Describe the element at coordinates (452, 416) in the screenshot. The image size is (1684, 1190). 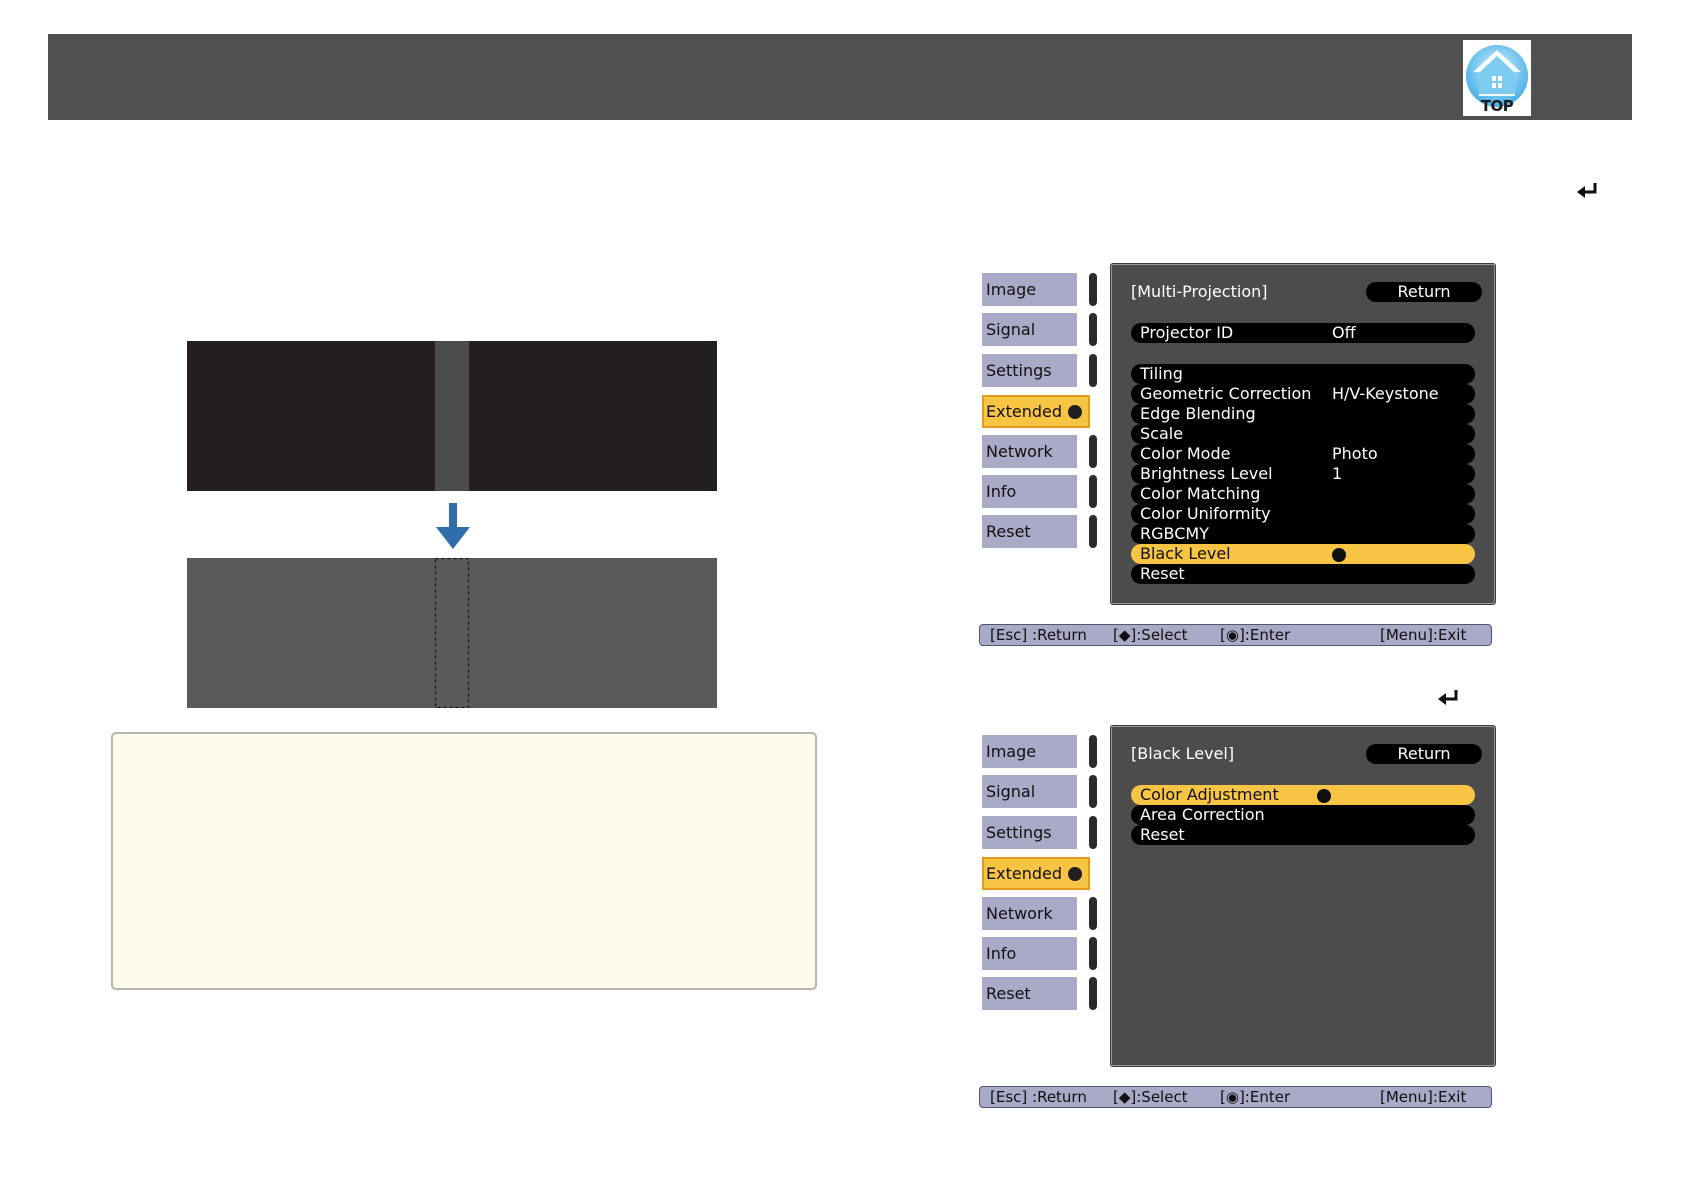
I see `edge-blend-before-image` at that location.